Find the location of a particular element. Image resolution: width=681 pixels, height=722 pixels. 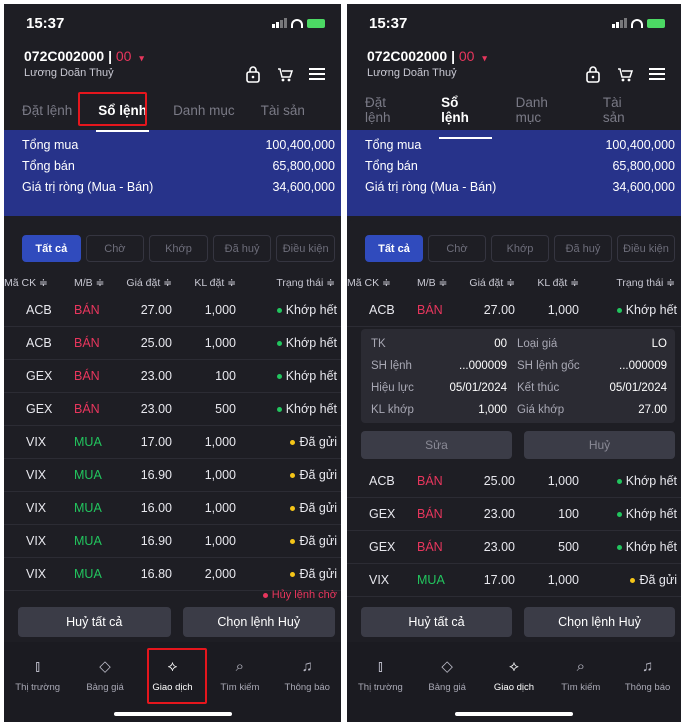

wifi-icon is located at coordinates (637, 23).